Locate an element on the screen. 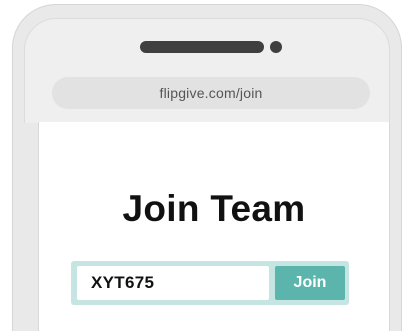 This screenshot has height=331, width=405. address-bar: flipgive.com/join is located at coordinates (211, 93).